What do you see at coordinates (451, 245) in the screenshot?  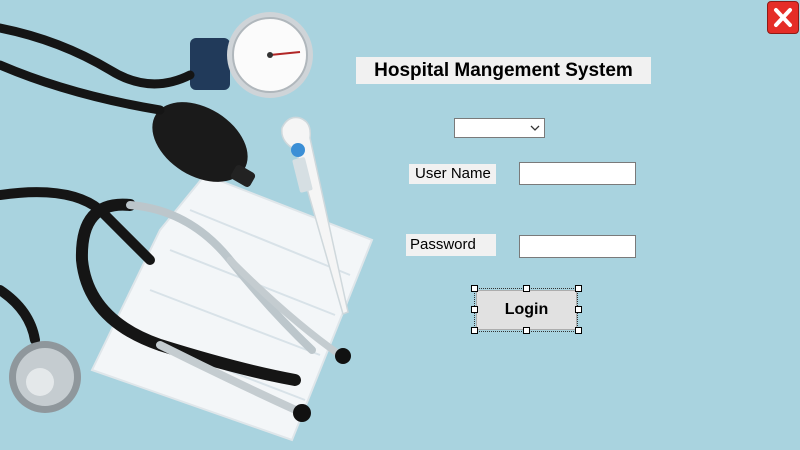 I see `password-label: Password` at bounding box center [451, 245].